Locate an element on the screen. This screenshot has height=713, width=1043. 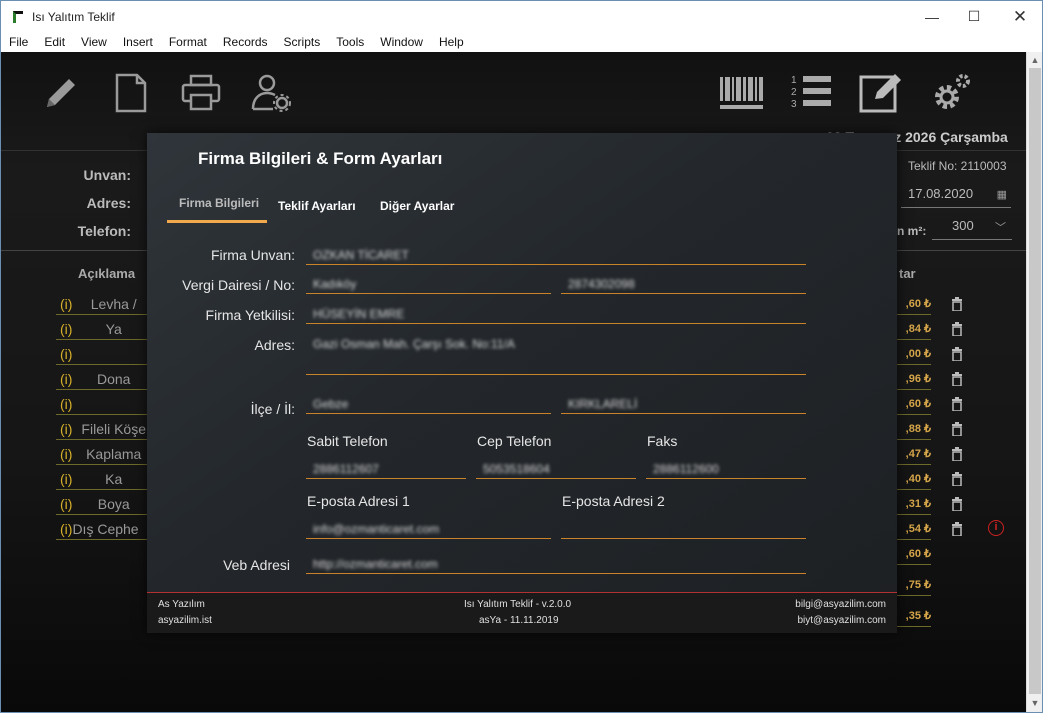
scroll-down-arrow: ▼ is located at coordinates (1035, 703).